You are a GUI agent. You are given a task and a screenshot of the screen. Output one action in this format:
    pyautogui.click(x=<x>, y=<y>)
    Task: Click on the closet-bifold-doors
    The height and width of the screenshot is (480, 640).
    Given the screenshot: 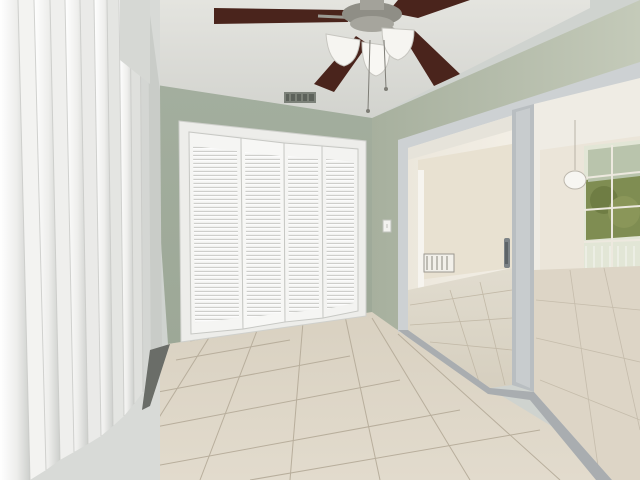 What is the action you would take?
    pyautogui.click(x=273, y=233)
    